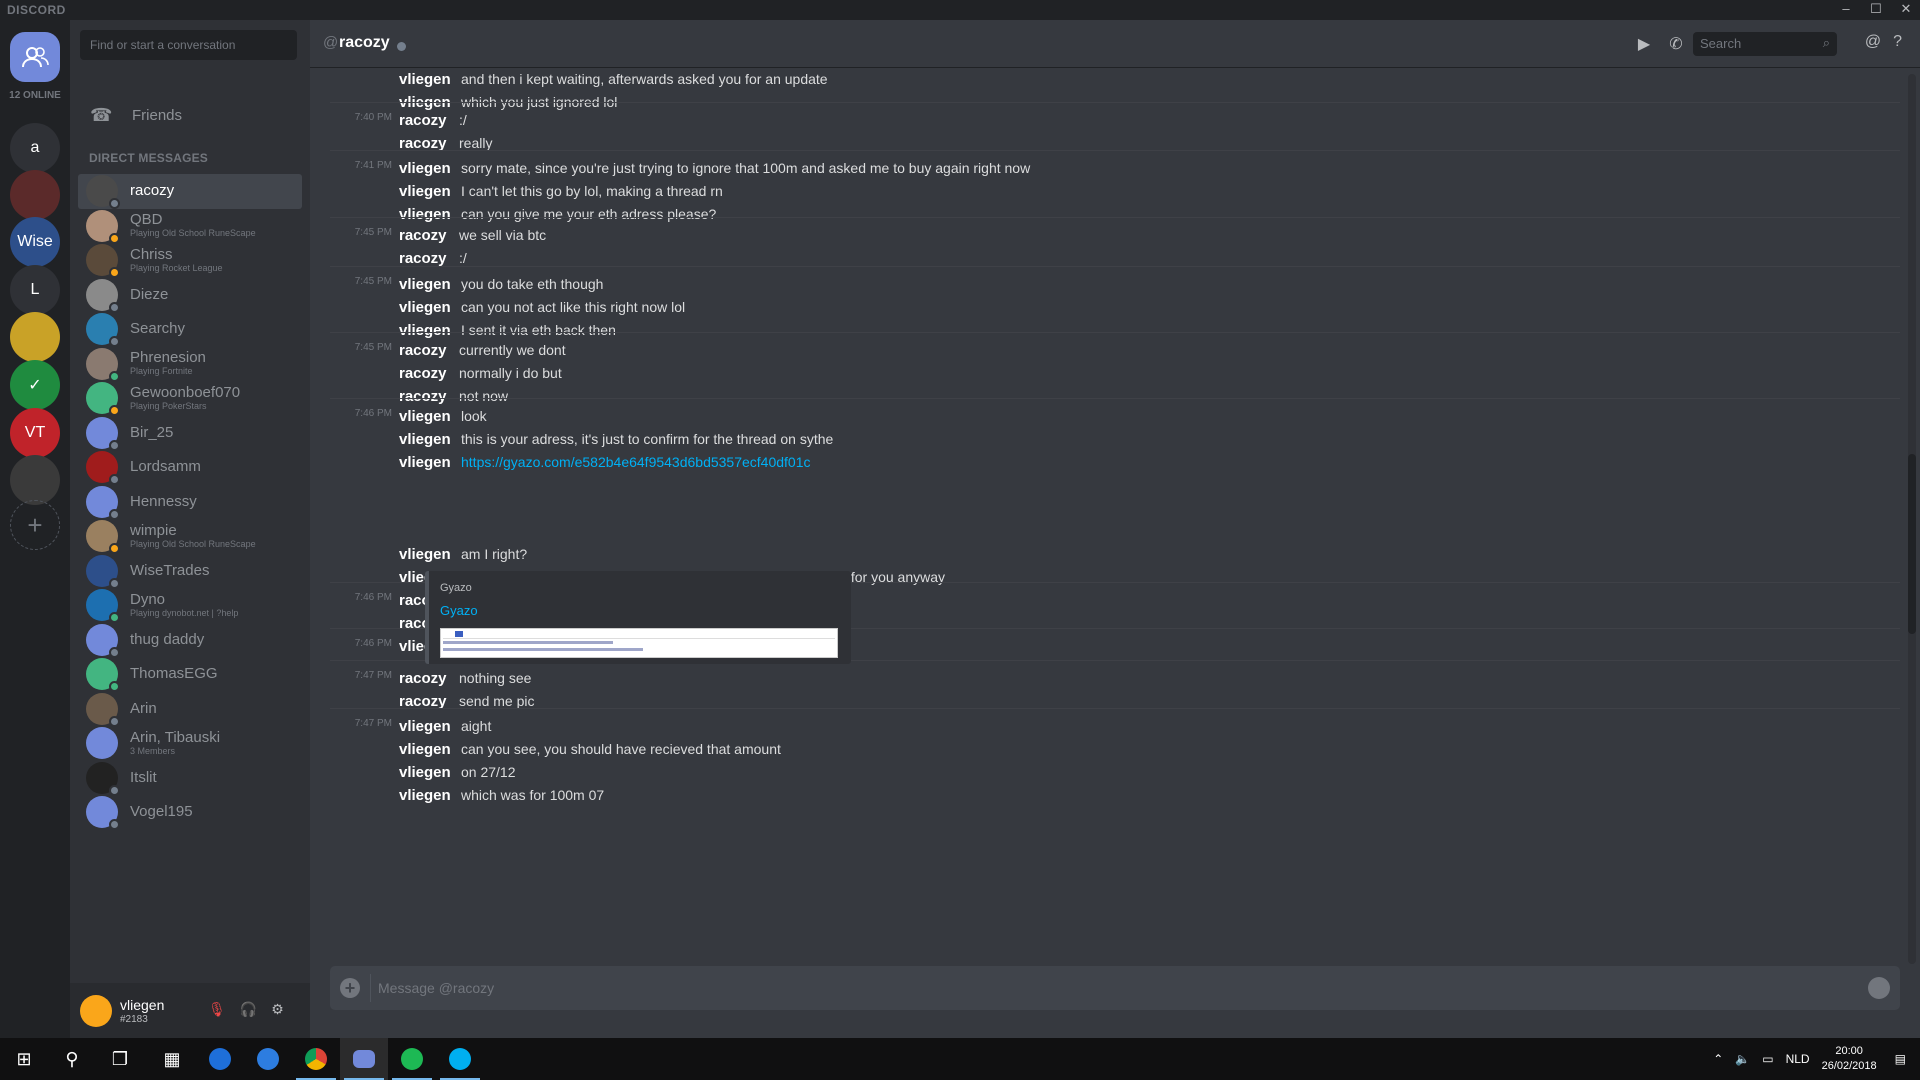 This screenshot has height=1080, width=1920. I want to click on dm-activity: Playing Old School RuneScape, so click(193, 543).